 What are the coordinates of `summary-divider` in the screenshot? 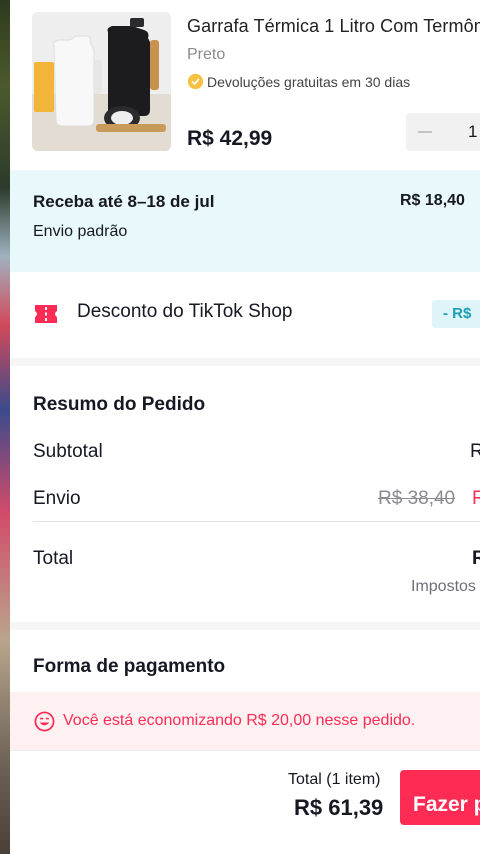 It's located at (256, 521).